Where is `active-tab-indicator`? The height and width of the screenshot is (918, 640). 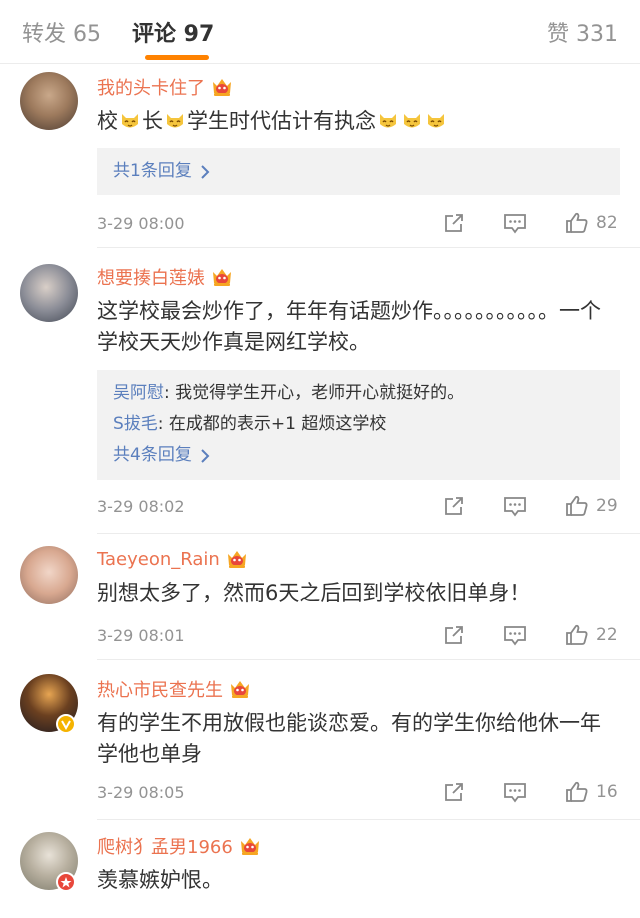
active-tab-indicator is located at coordinates (177, 57).